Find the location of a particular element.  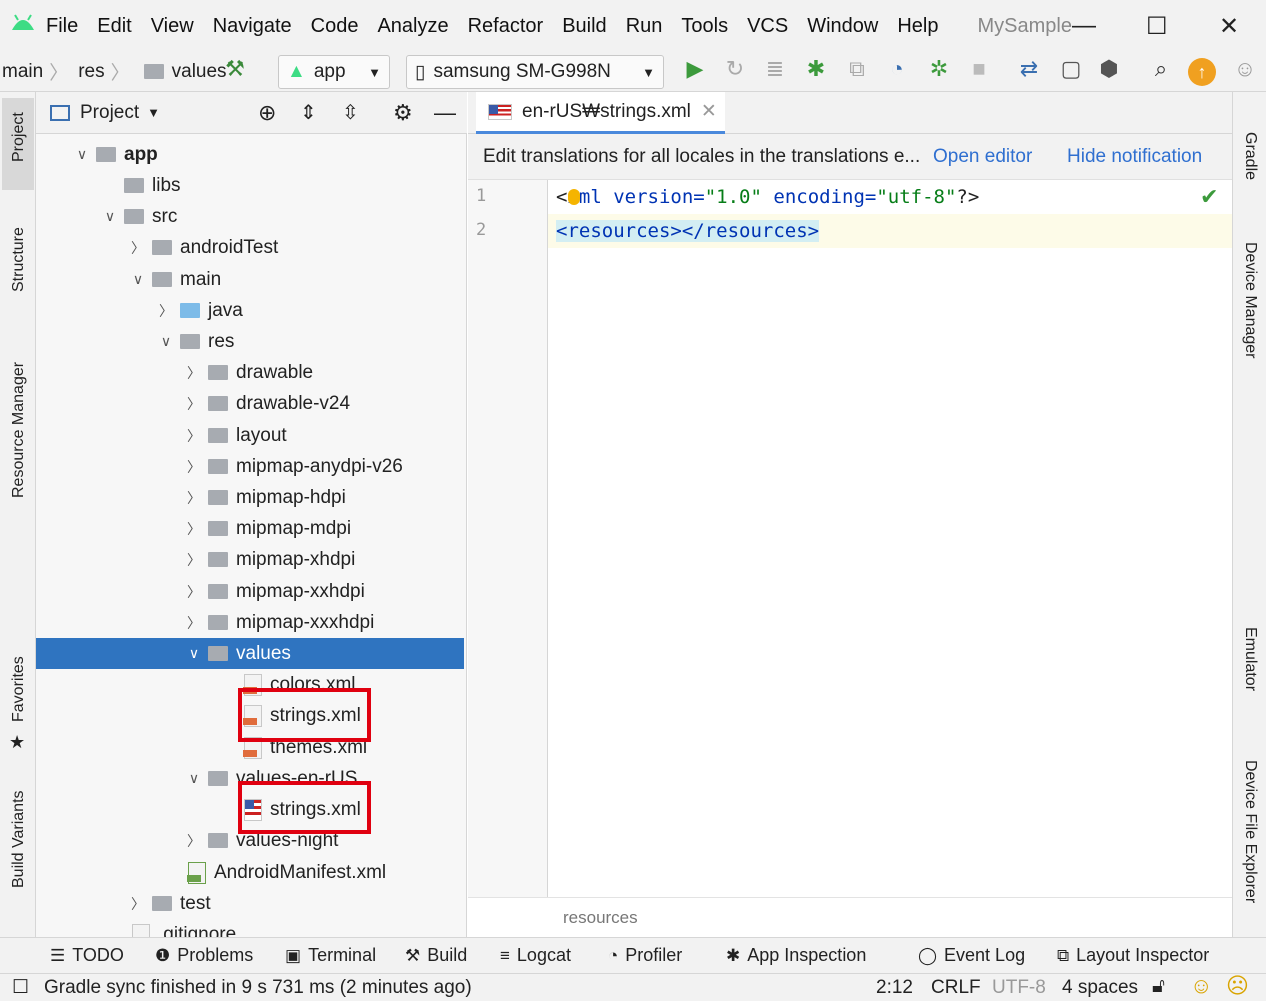

menu-view: View is located at coordinates (172, 26).